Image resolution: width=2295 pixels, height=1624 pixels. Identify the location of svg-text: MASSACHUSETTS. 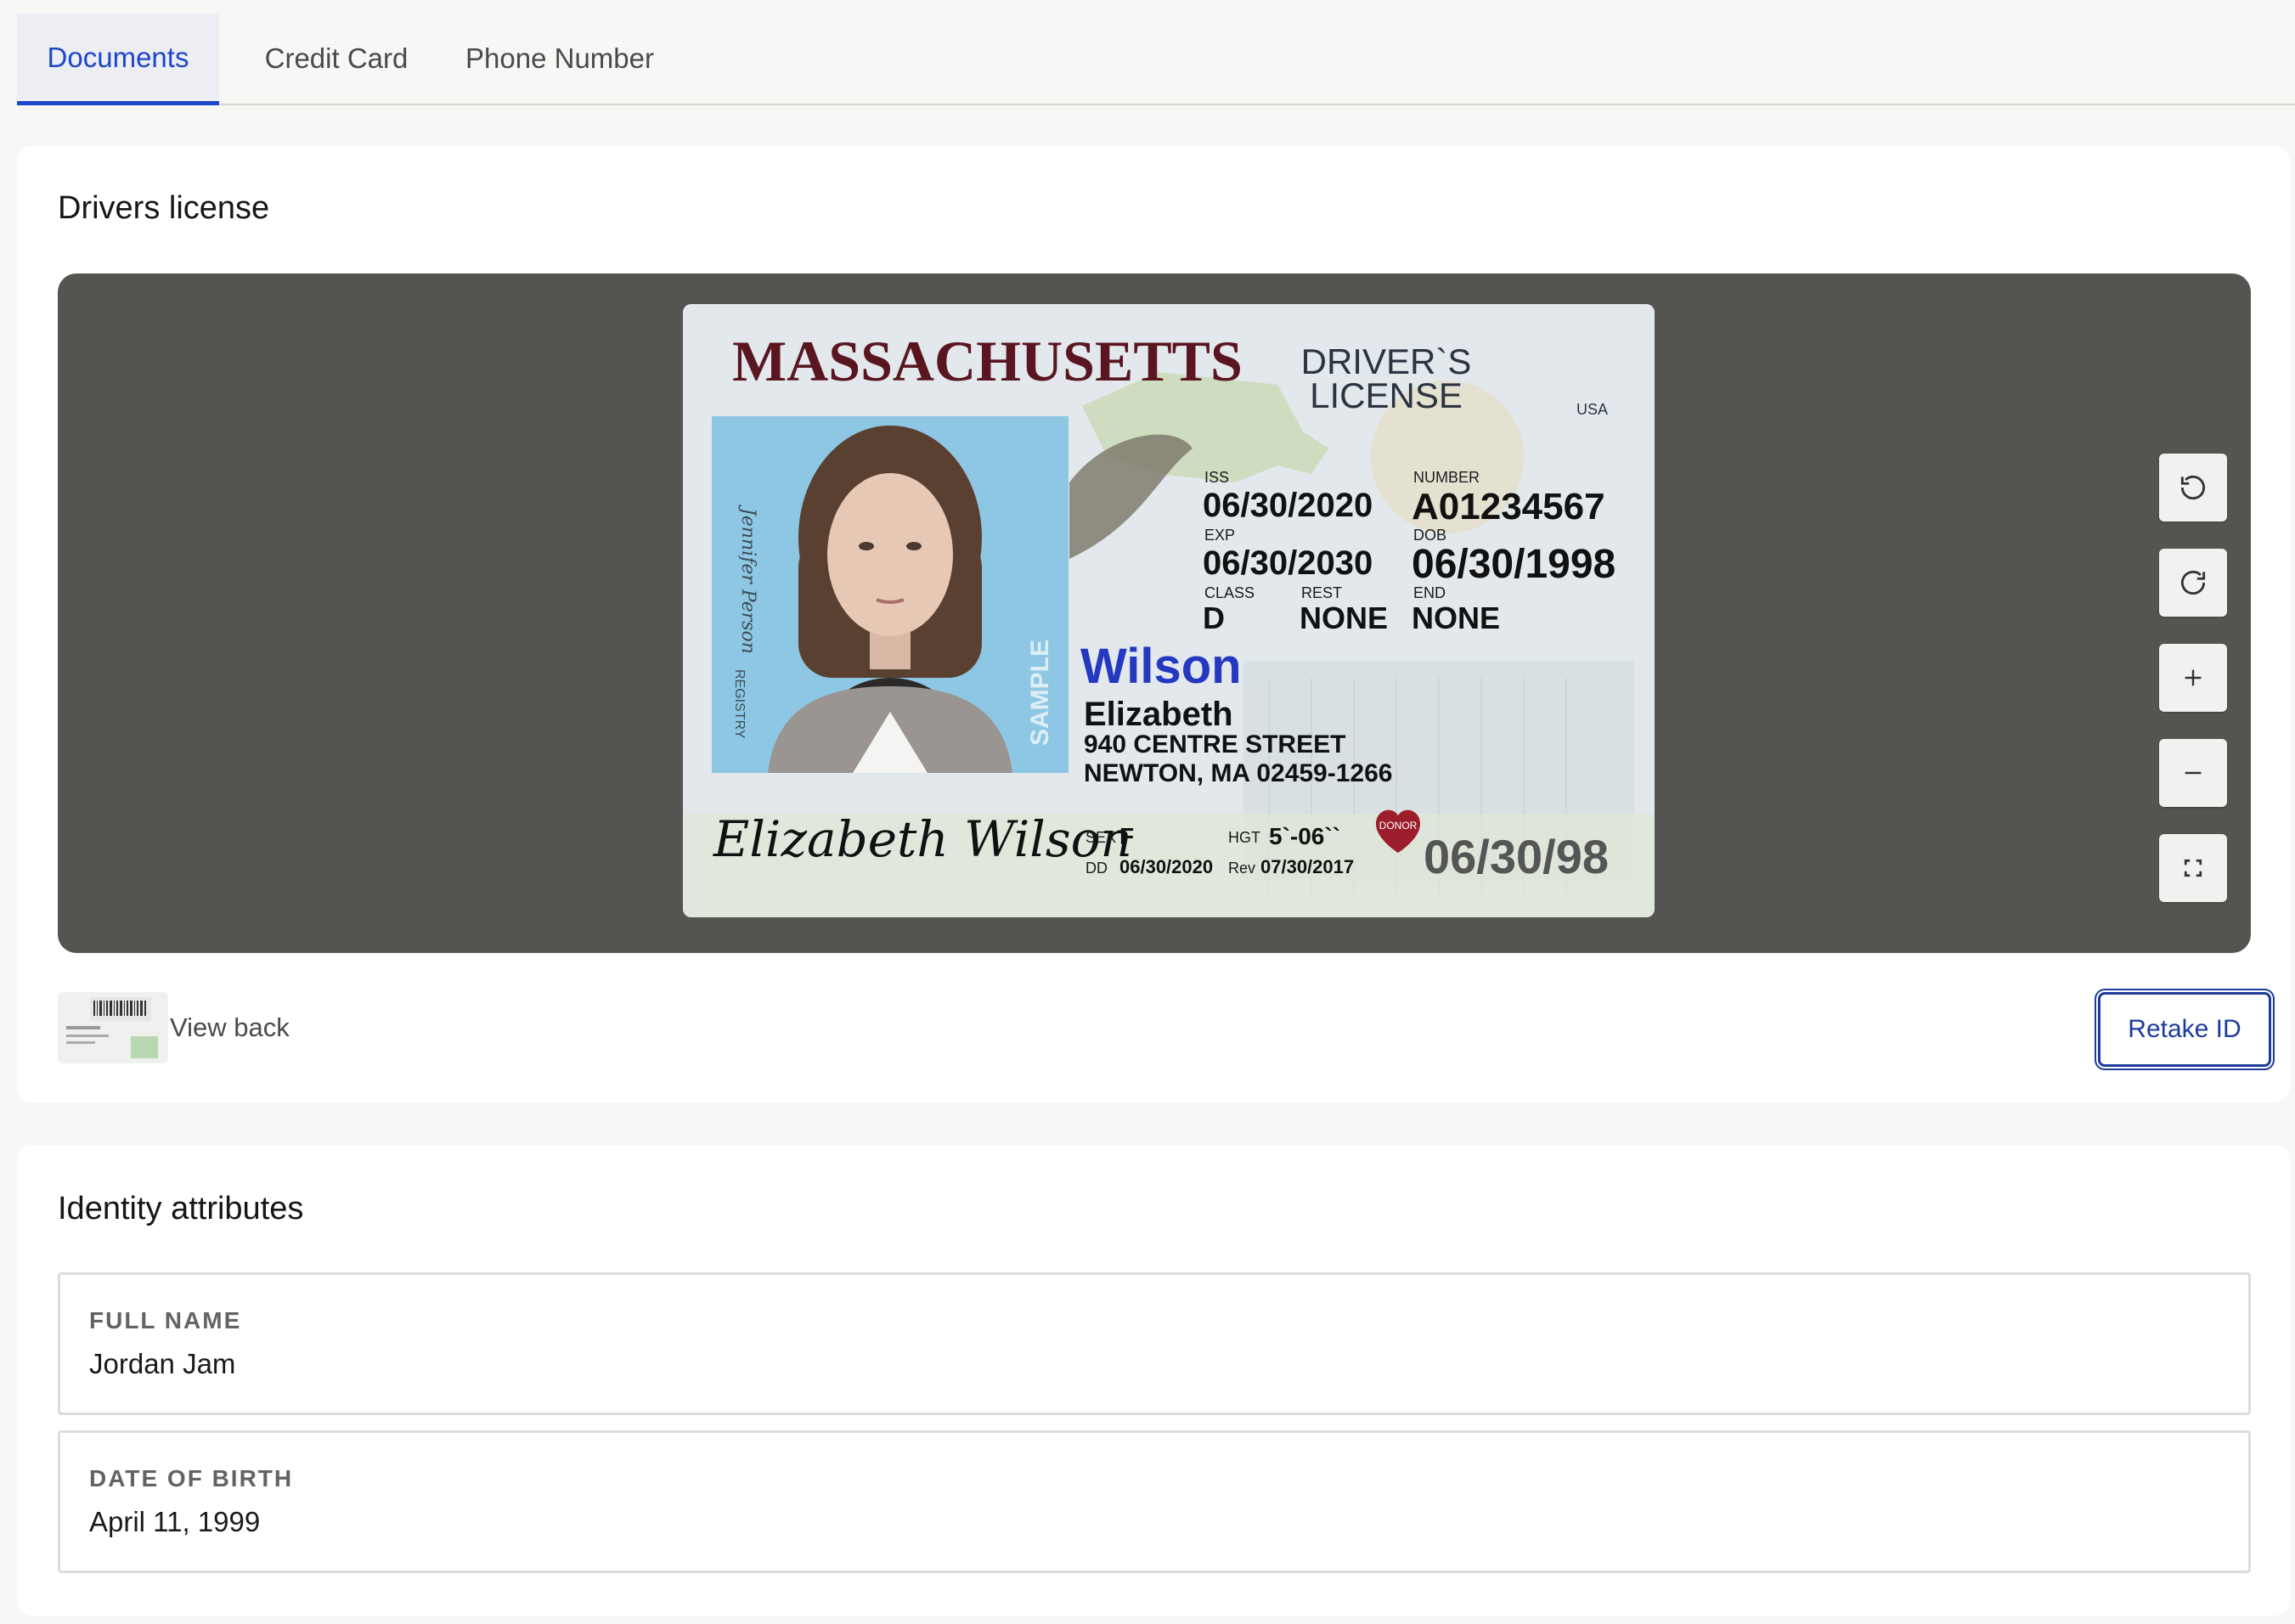
(988, 361).